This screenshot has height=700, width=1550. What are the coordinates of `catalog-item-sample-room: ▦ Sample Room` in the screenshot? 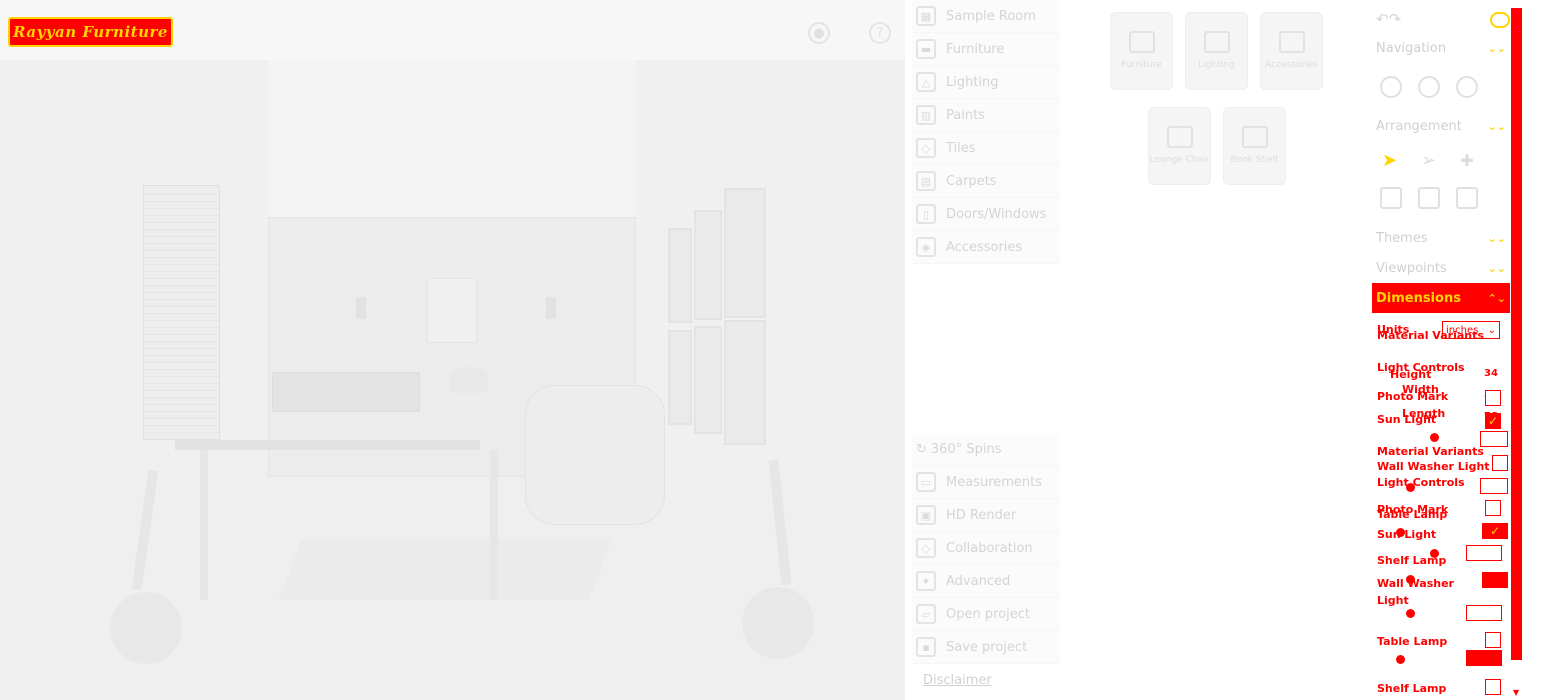 It's located at (986, 16).